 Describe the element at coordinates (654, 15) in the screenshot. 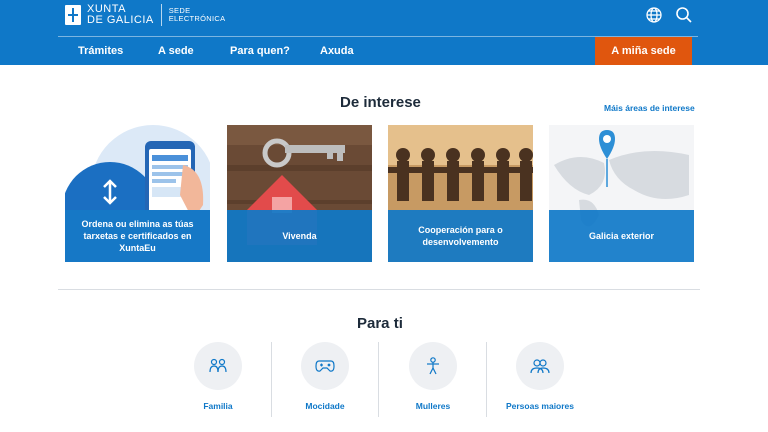

I see `globe-icon` at that location.